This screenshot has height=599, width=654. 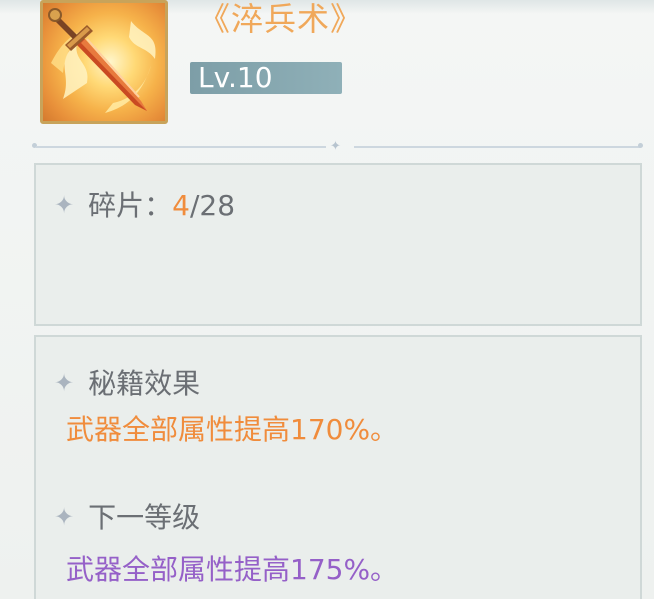 I want to click on current-effect-label: 秘籍效果, so click(x=144, y=383).